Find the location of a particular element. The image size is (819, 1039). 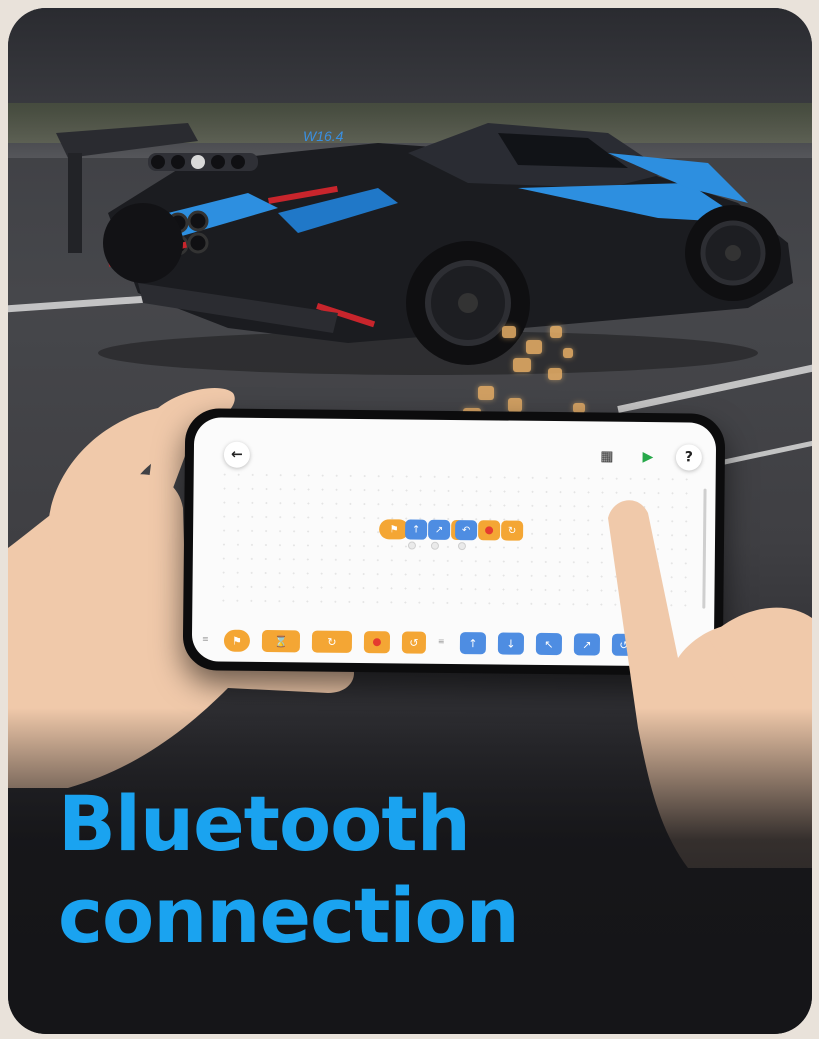

arrow-down-icon: ↓ is located at coordinates (511, 644).